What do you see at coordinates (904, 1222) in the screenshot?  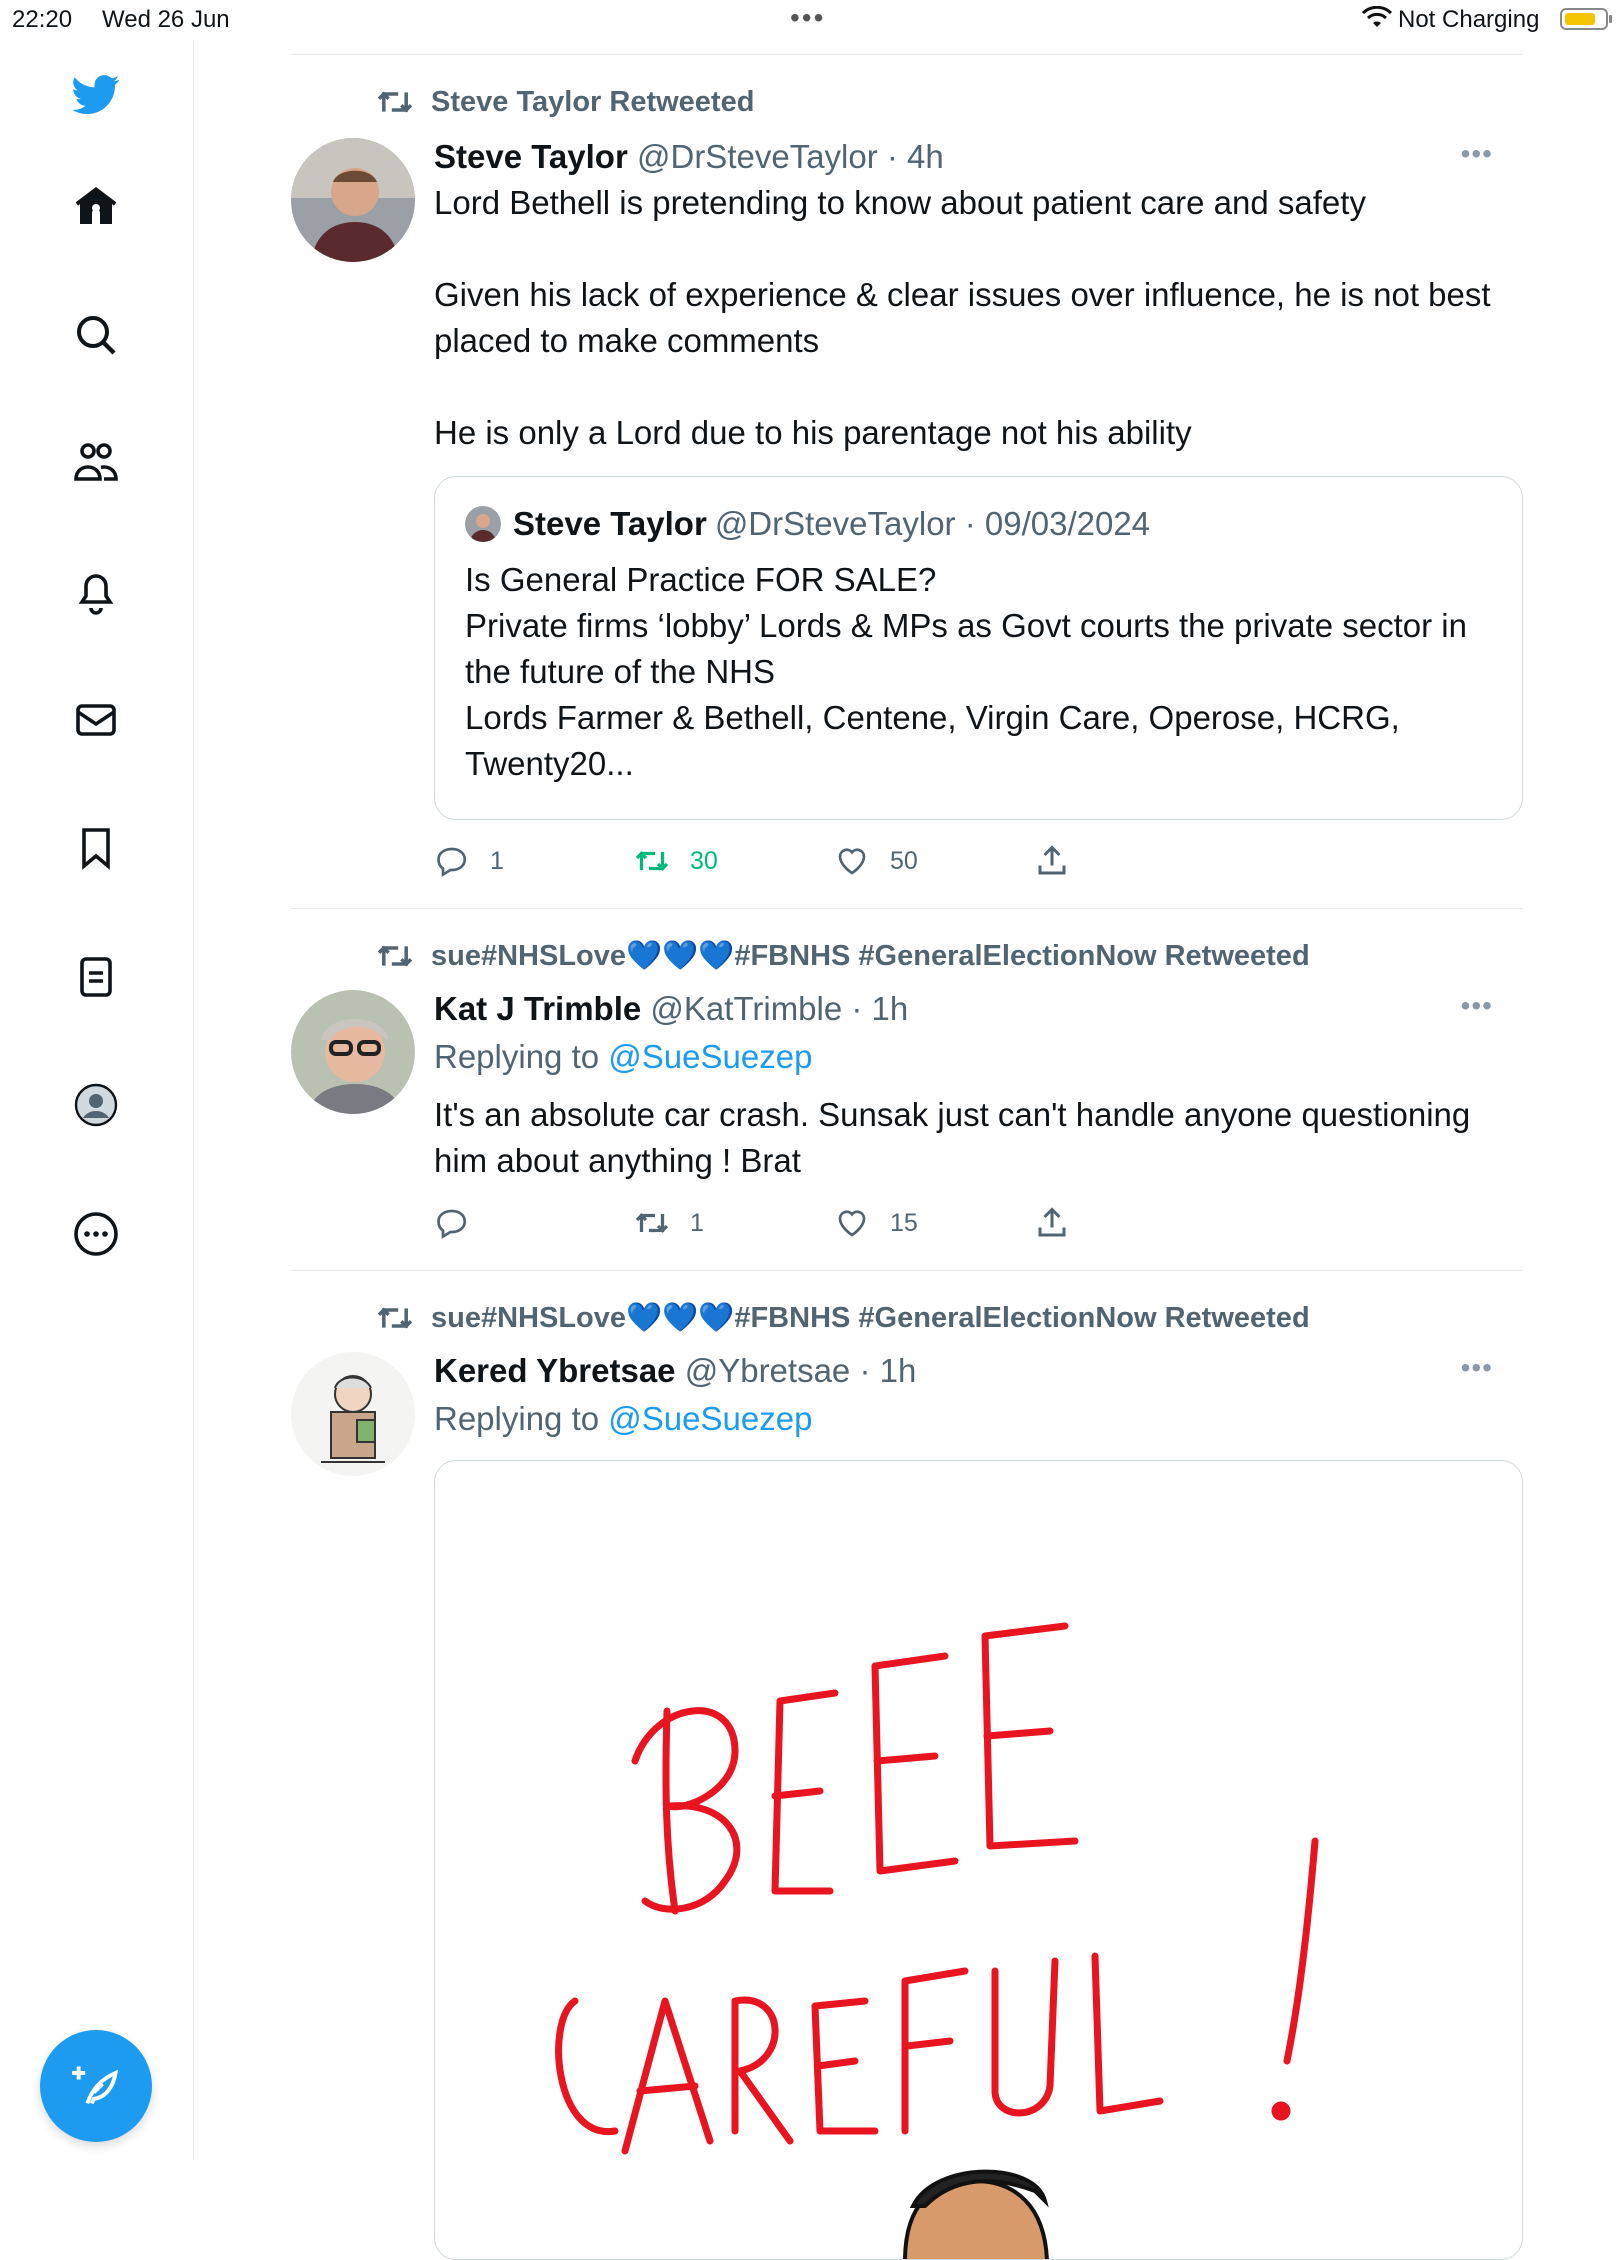 I see `like-count: 15` at bounding box center [904, 1222].